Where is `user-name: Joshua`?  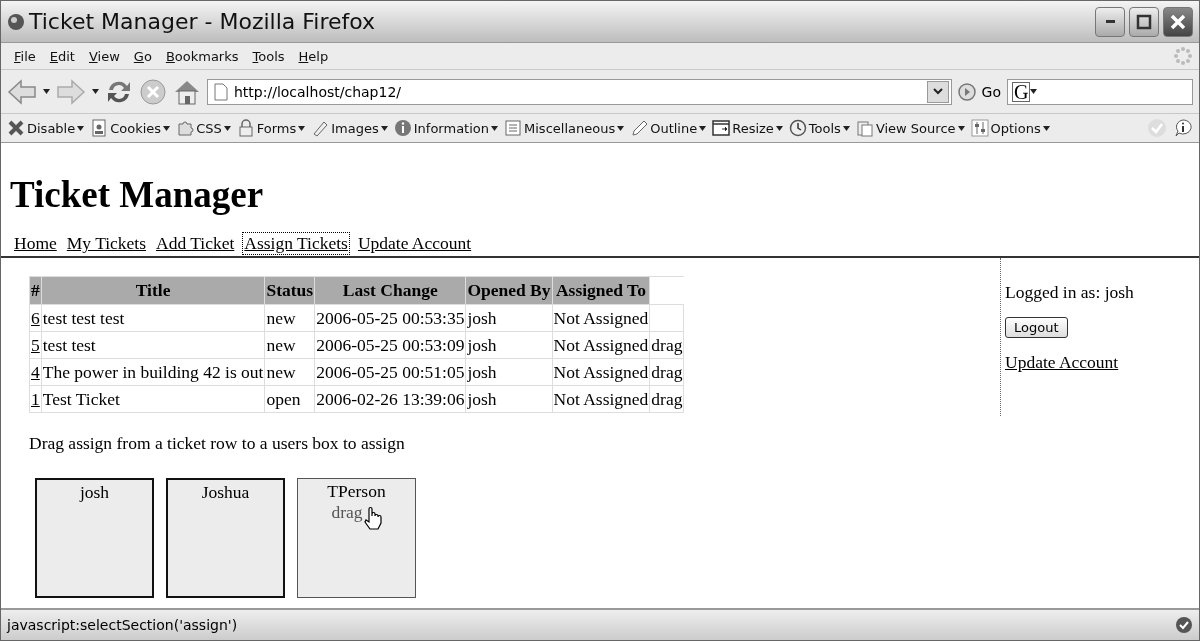 user-name: Joshua is located at coordinates (225, 492).